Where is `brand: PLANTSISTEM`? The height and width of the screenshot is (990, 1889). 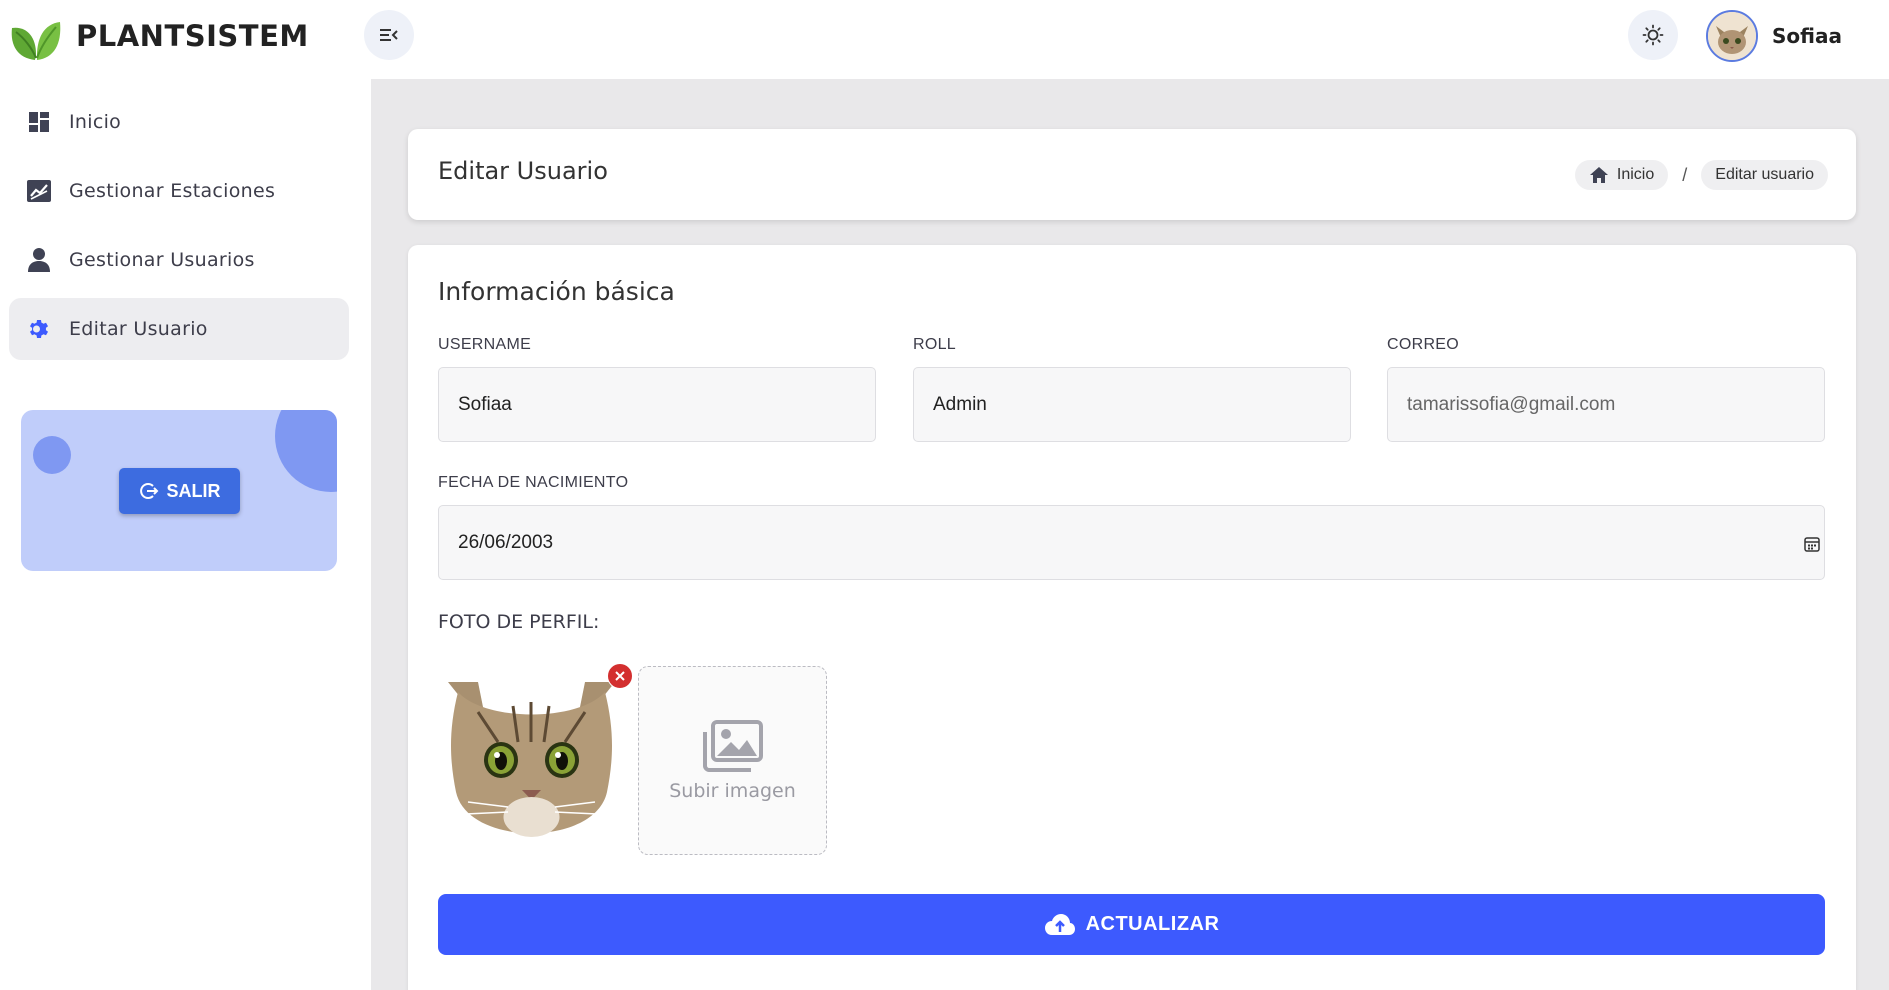 brand: PLANTSISTEM is located at coordinates (158, 36).